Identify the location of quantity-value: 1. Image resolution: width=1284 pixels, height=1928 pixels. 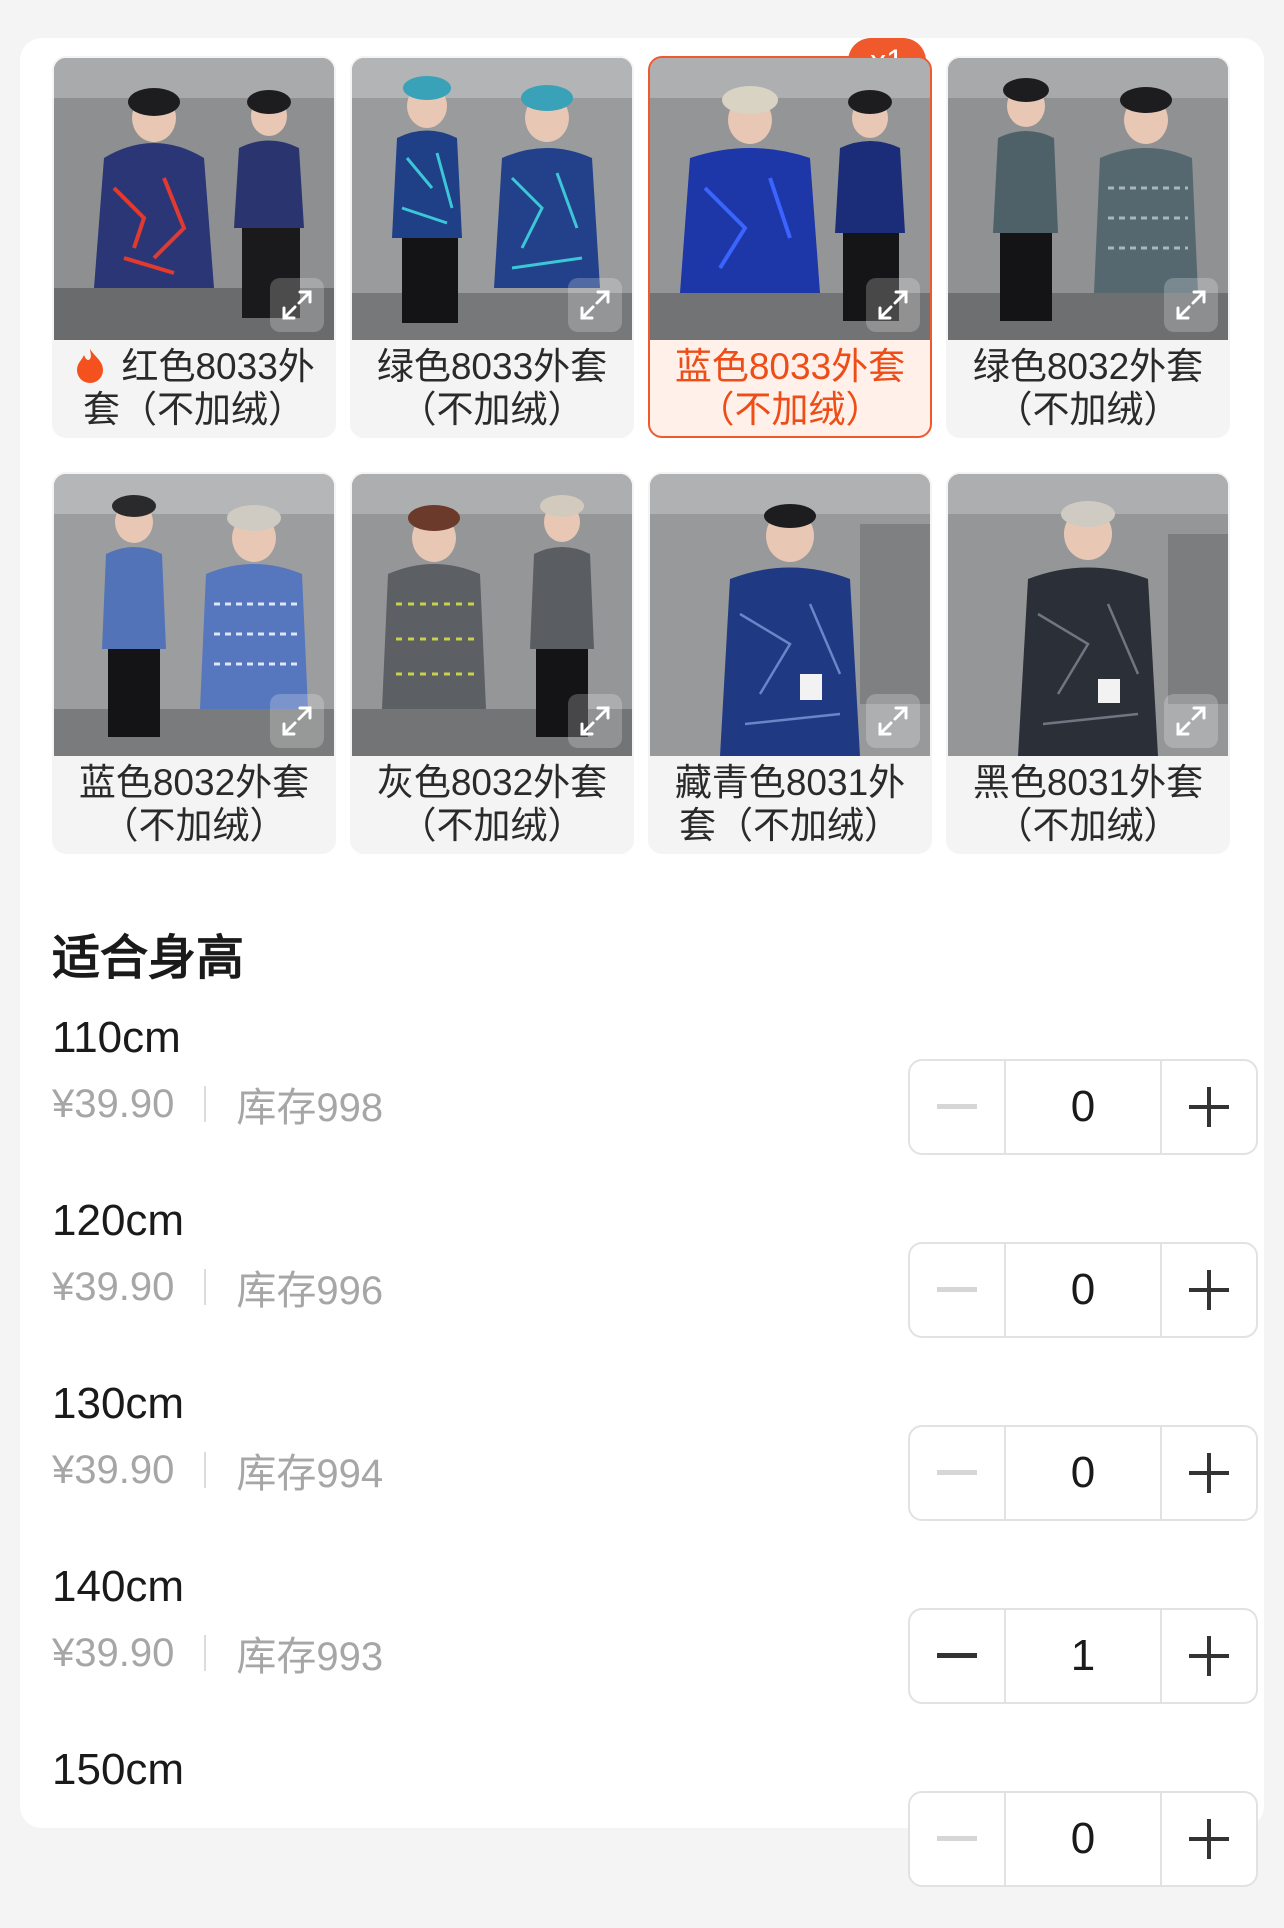
(1083, 1656).